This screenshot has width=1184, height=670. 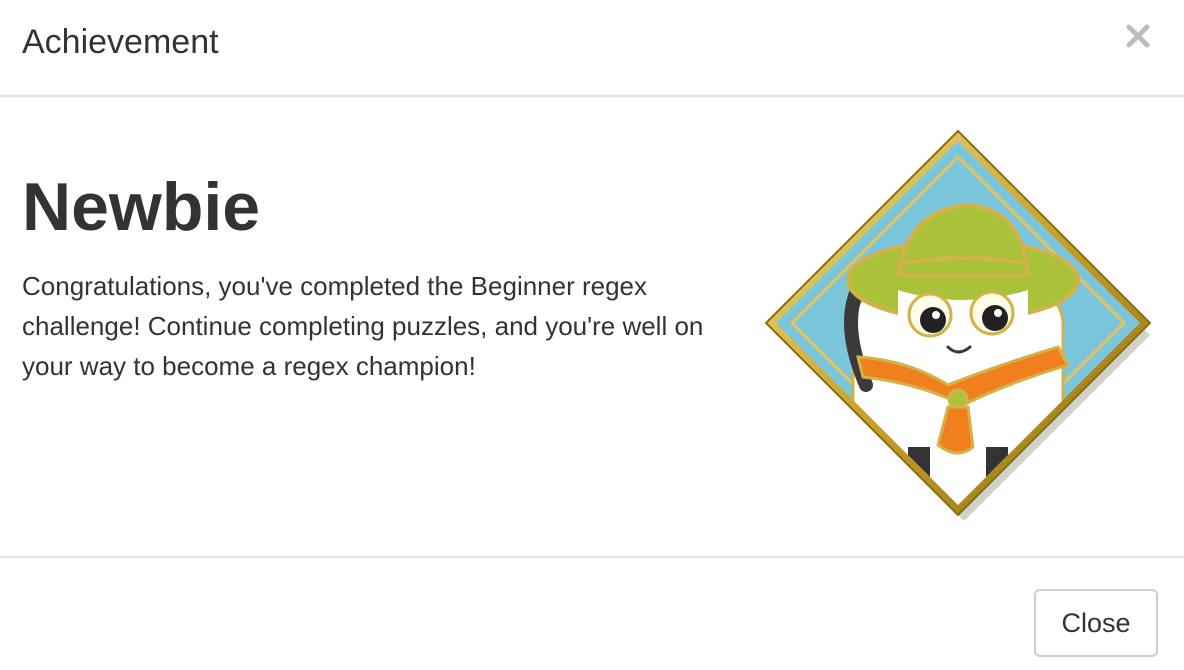 I want to click on close-icon-button, so click(x=1138, y=36).